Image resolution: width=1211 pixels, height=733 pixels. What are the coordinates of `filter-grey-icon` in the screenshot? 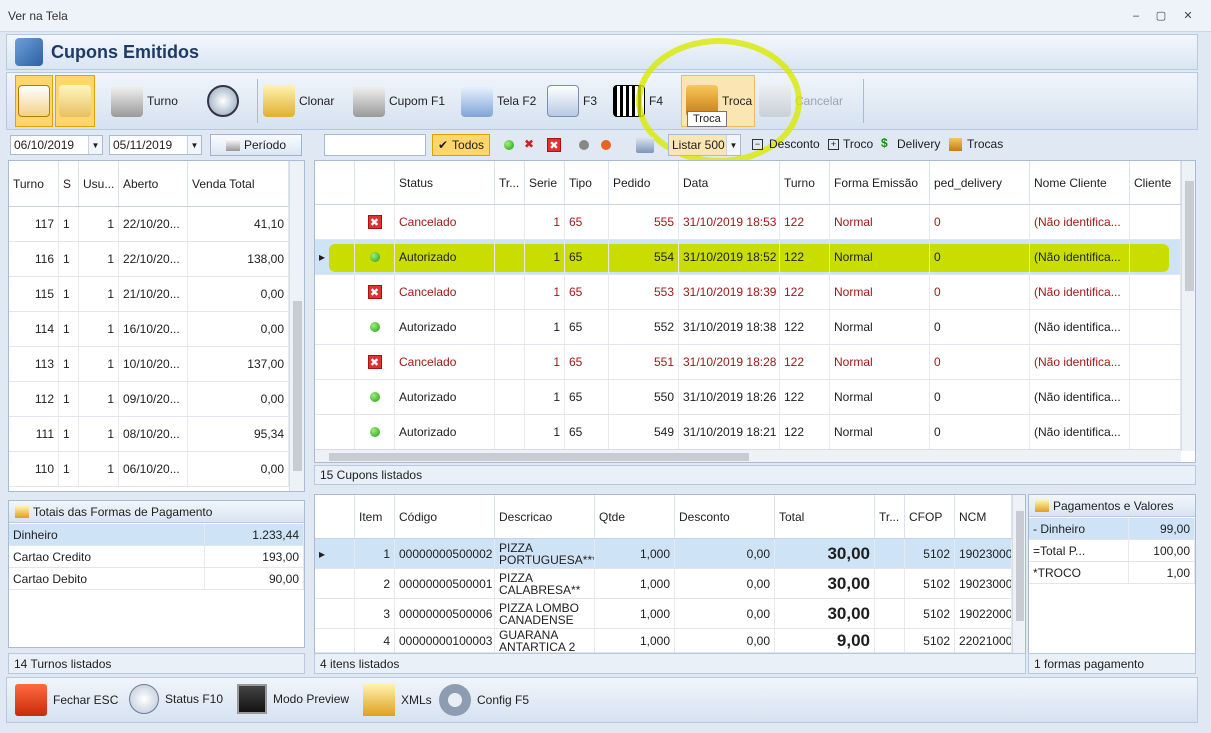 It's located at (584, 145).